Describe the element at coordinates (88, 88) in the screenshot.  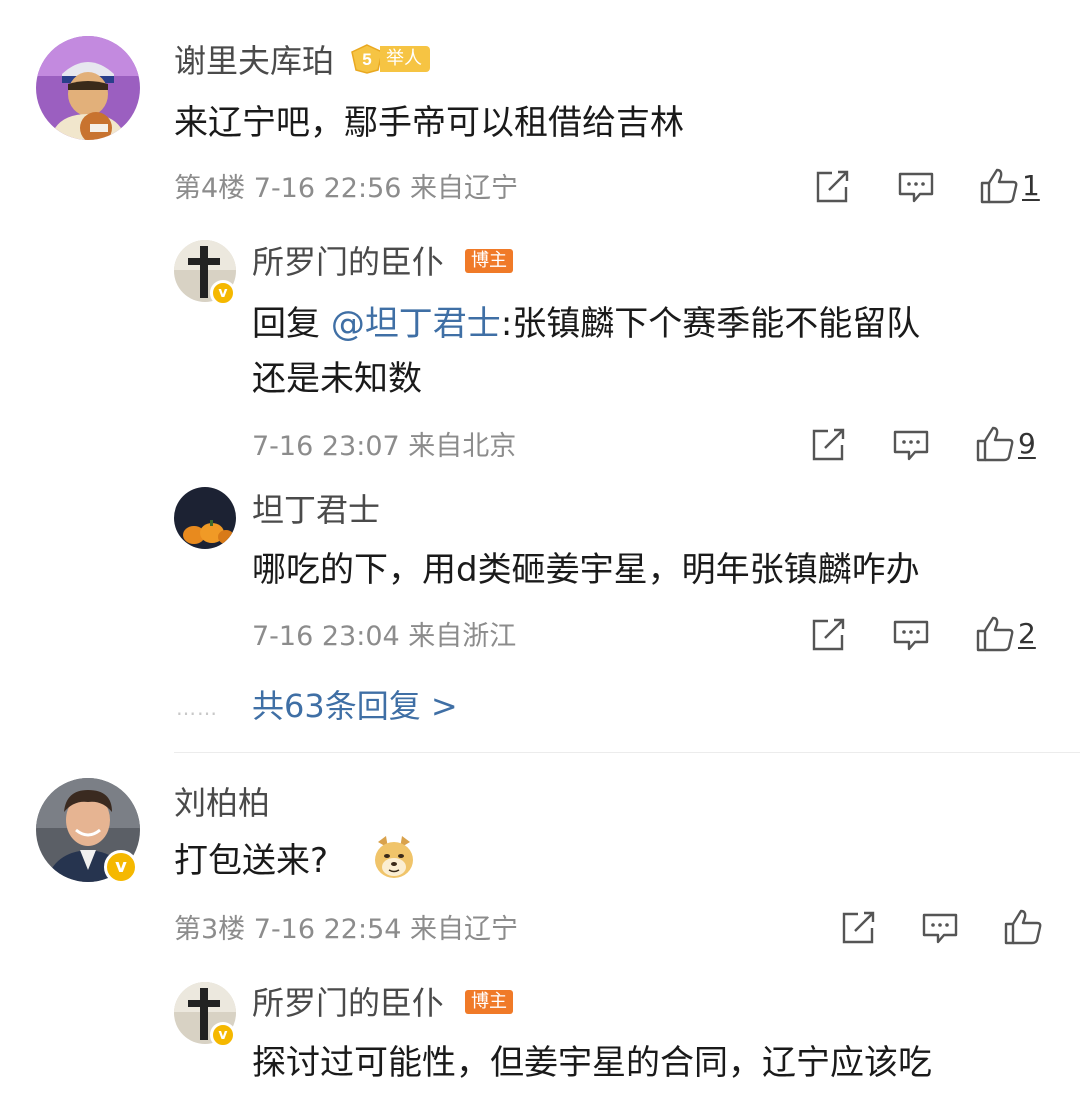
I see `avatar-xie-li-fu-ku-po` at that location.